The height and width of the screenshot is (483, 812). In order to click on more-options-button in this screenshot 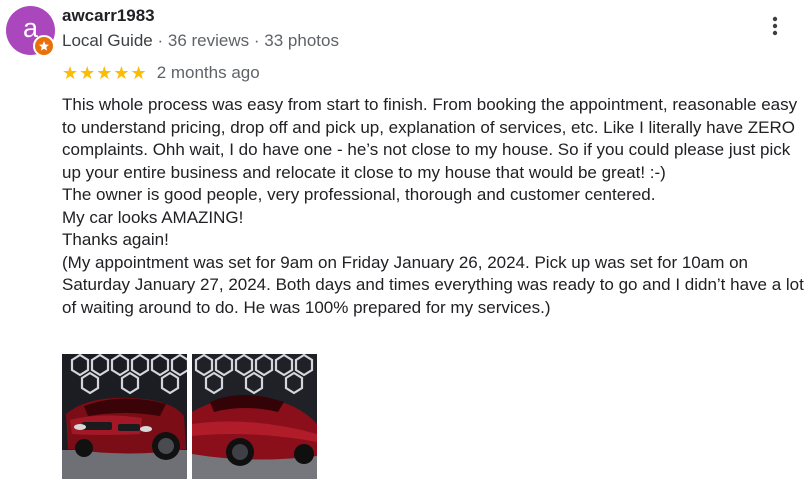, I will do `click(775, 26)`.